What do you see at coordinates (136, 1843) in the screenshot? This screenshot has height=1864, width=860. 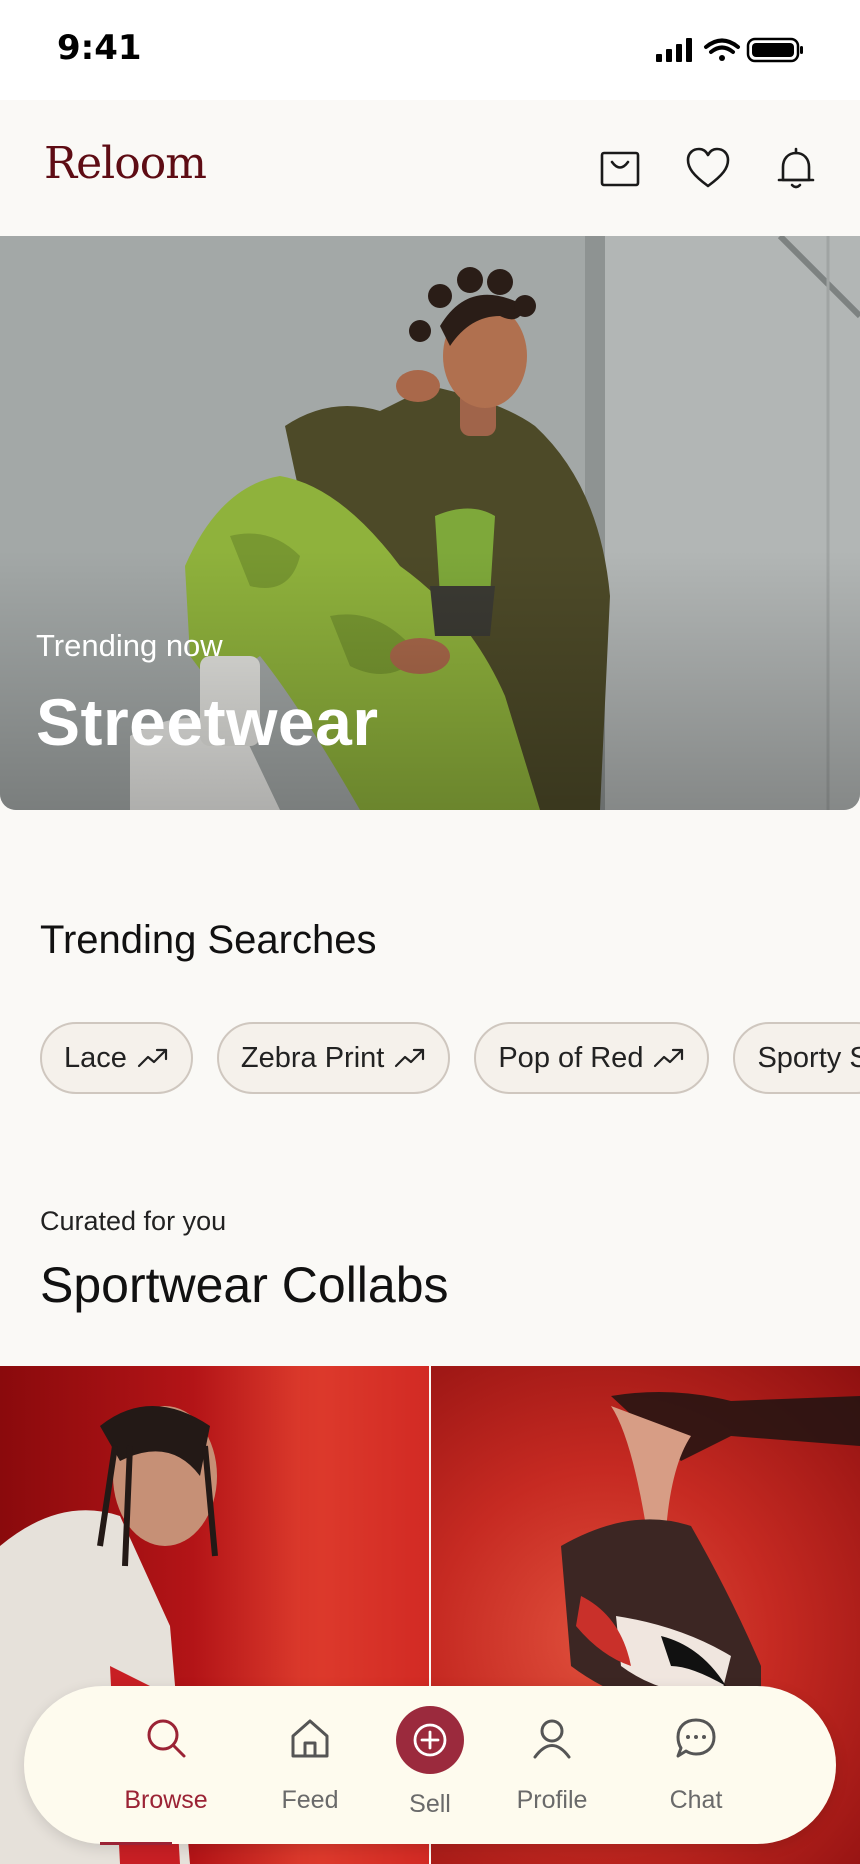 I see `active-tab-indicator` at bounding box center [136, 1843].